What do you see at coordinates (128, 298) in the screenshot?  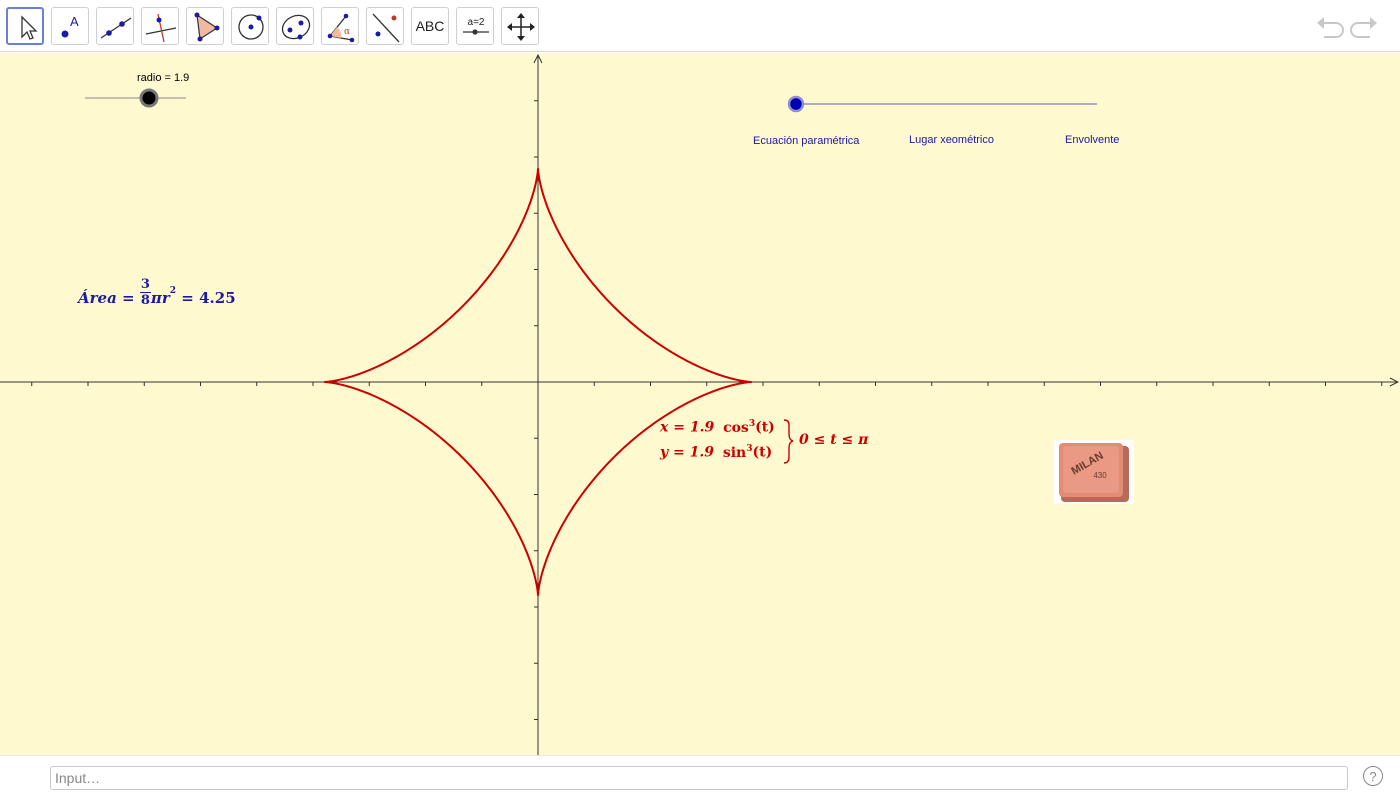 I see `area-equals: =` at bounding box center [128, 298].